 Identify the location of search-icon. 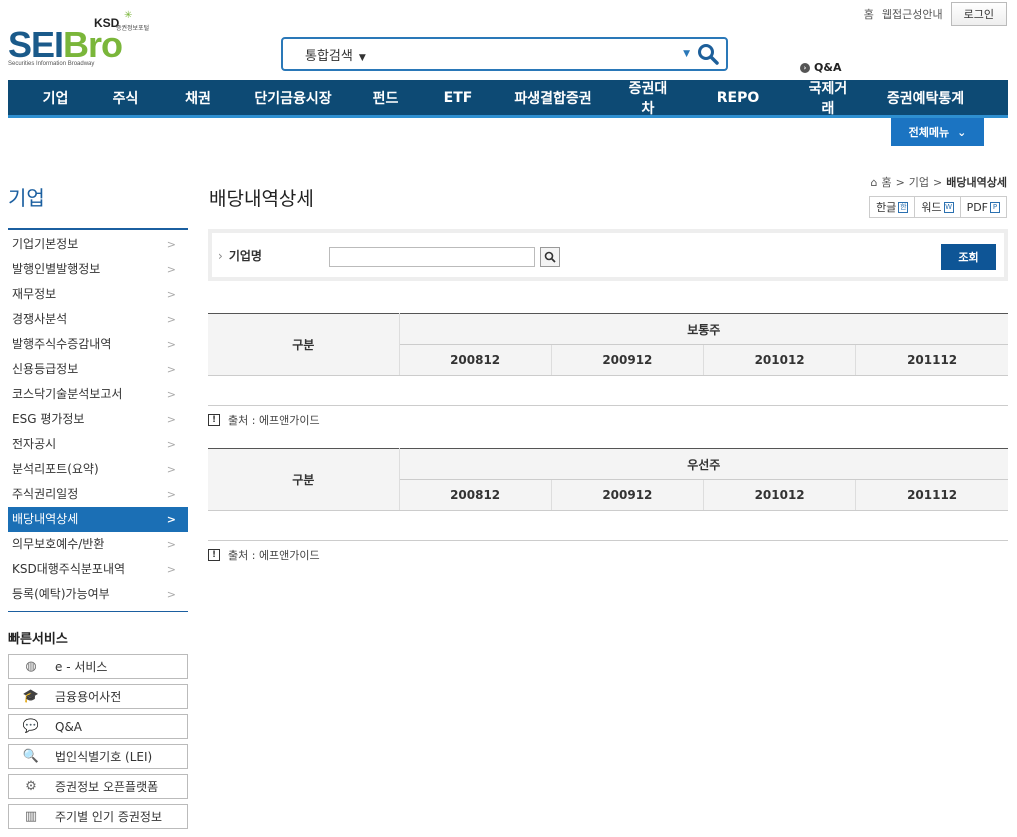
(708, 54).